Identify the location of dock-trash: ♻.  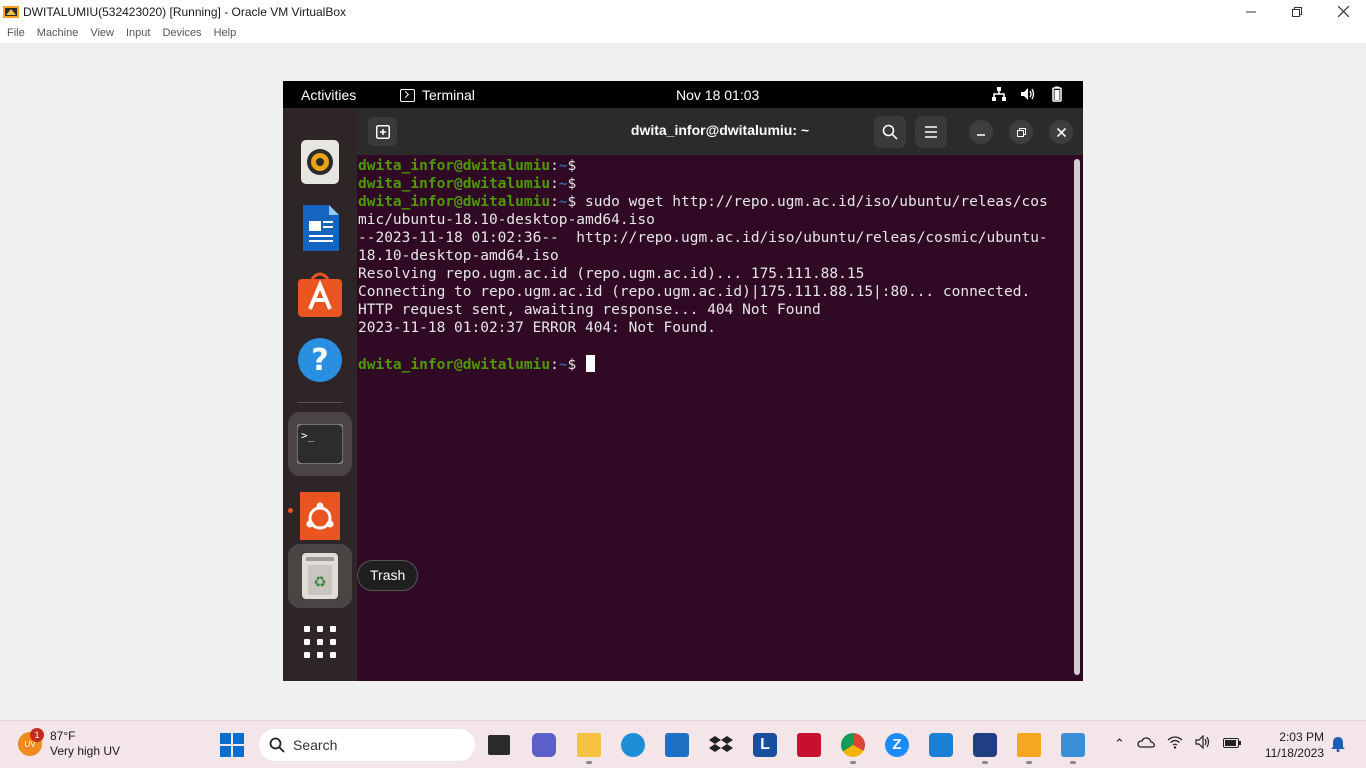
(320, 576).